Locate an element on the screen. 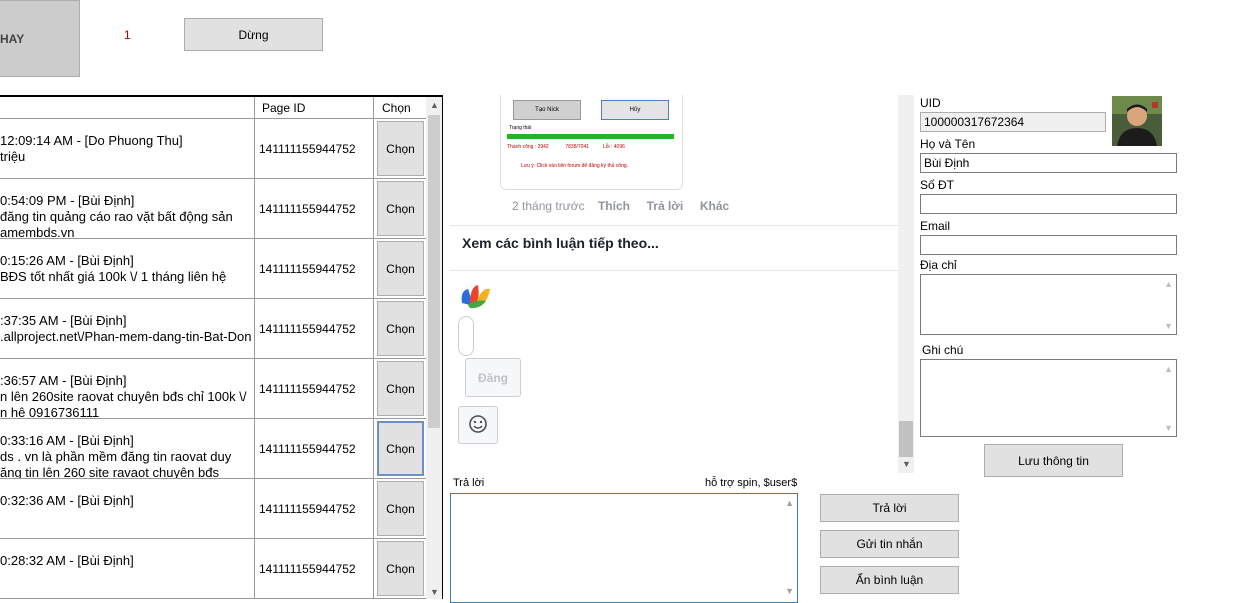 The image size is (1248, 603). grid-scrollbar: ▲ ▼ is located at coordinates (434, 348).